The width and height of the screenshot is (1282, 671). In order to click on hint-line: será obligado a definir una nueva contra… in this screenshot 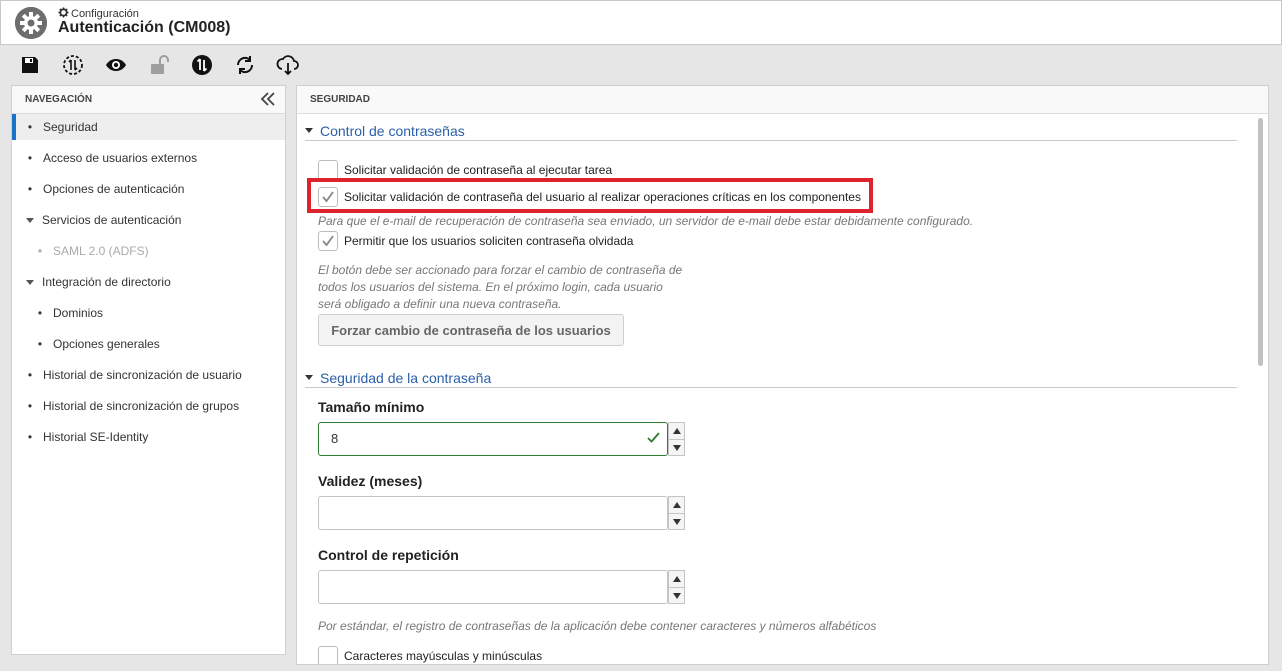, I will do `click(440, 304)`.